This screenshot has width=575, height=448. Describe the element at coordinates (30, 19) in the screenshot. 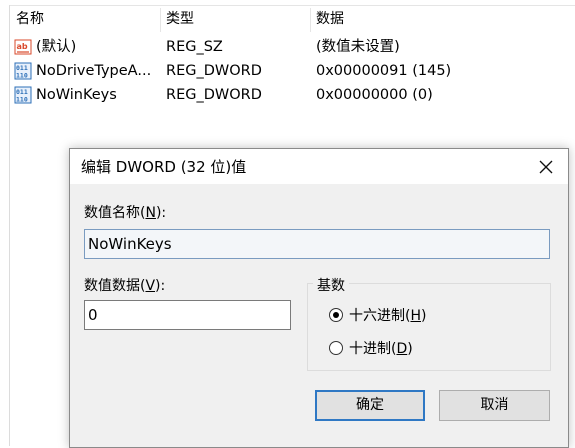

I see `column-header-name: 名称` at that location.